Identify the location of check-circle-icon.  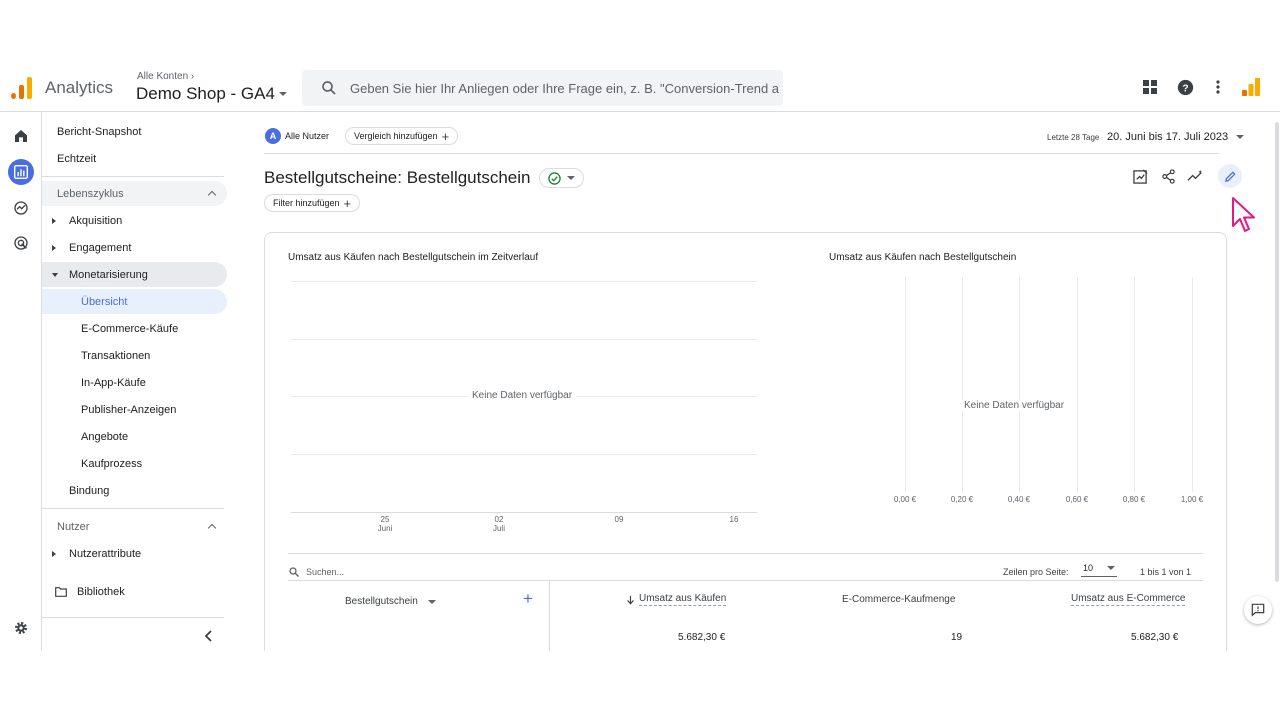
(554, 178).